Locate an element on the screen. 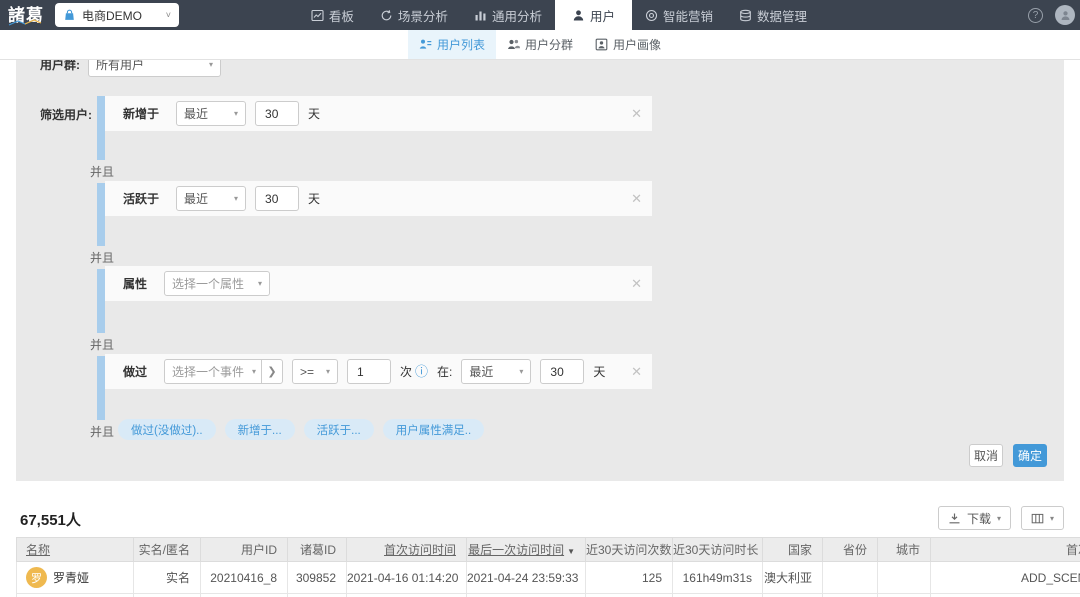 The image size is (1080, 597). help-icon: ? is located at coordinates (1035, 15).